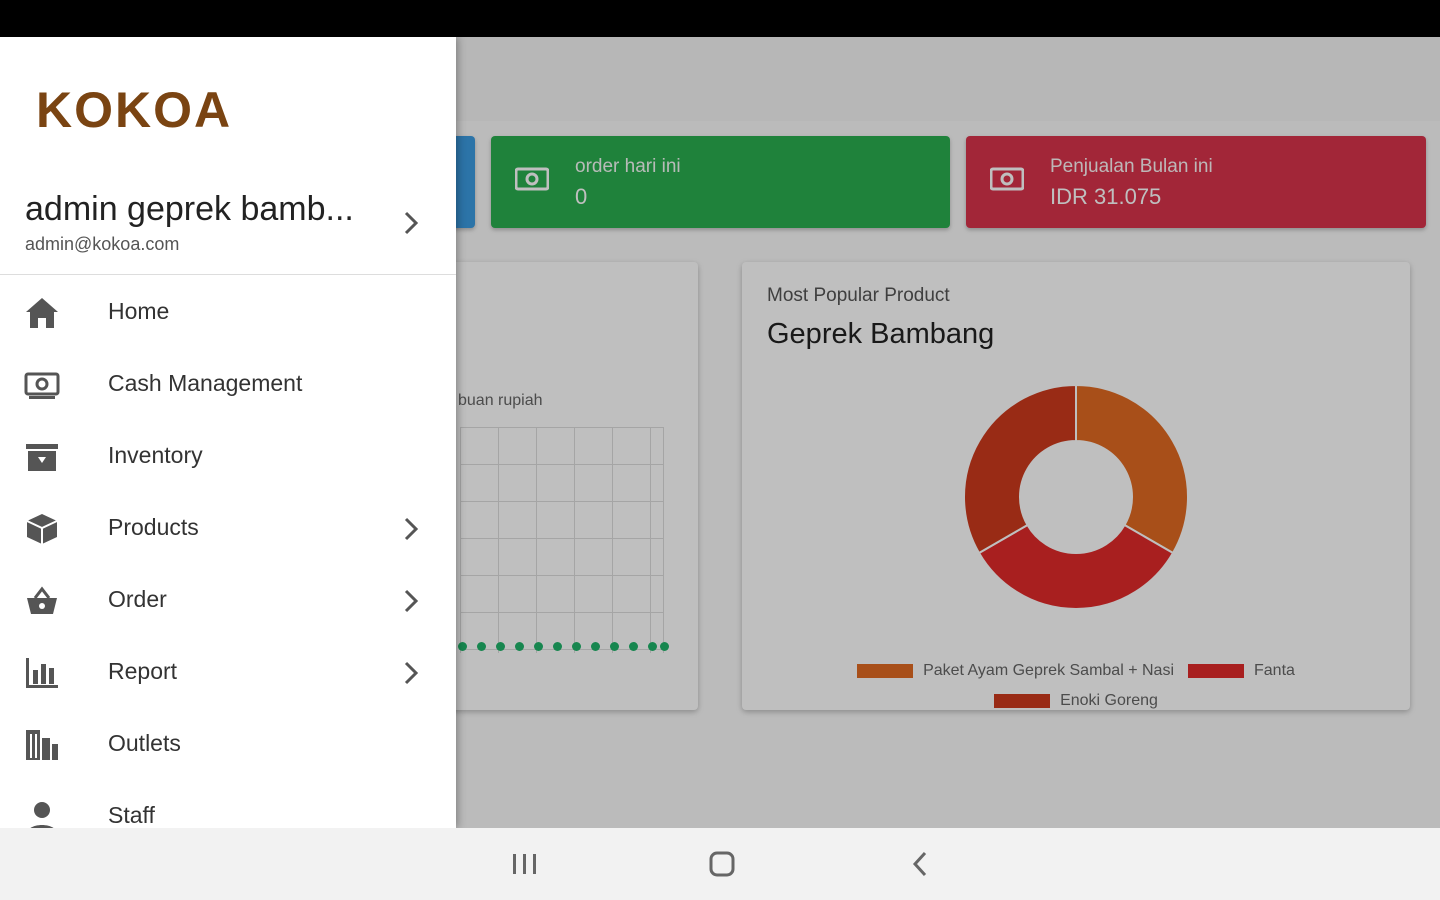  What do you see at coordinates (524, 864) in the screenshot?
I see `recent-apps-icon` at bounding box center [524, 864].